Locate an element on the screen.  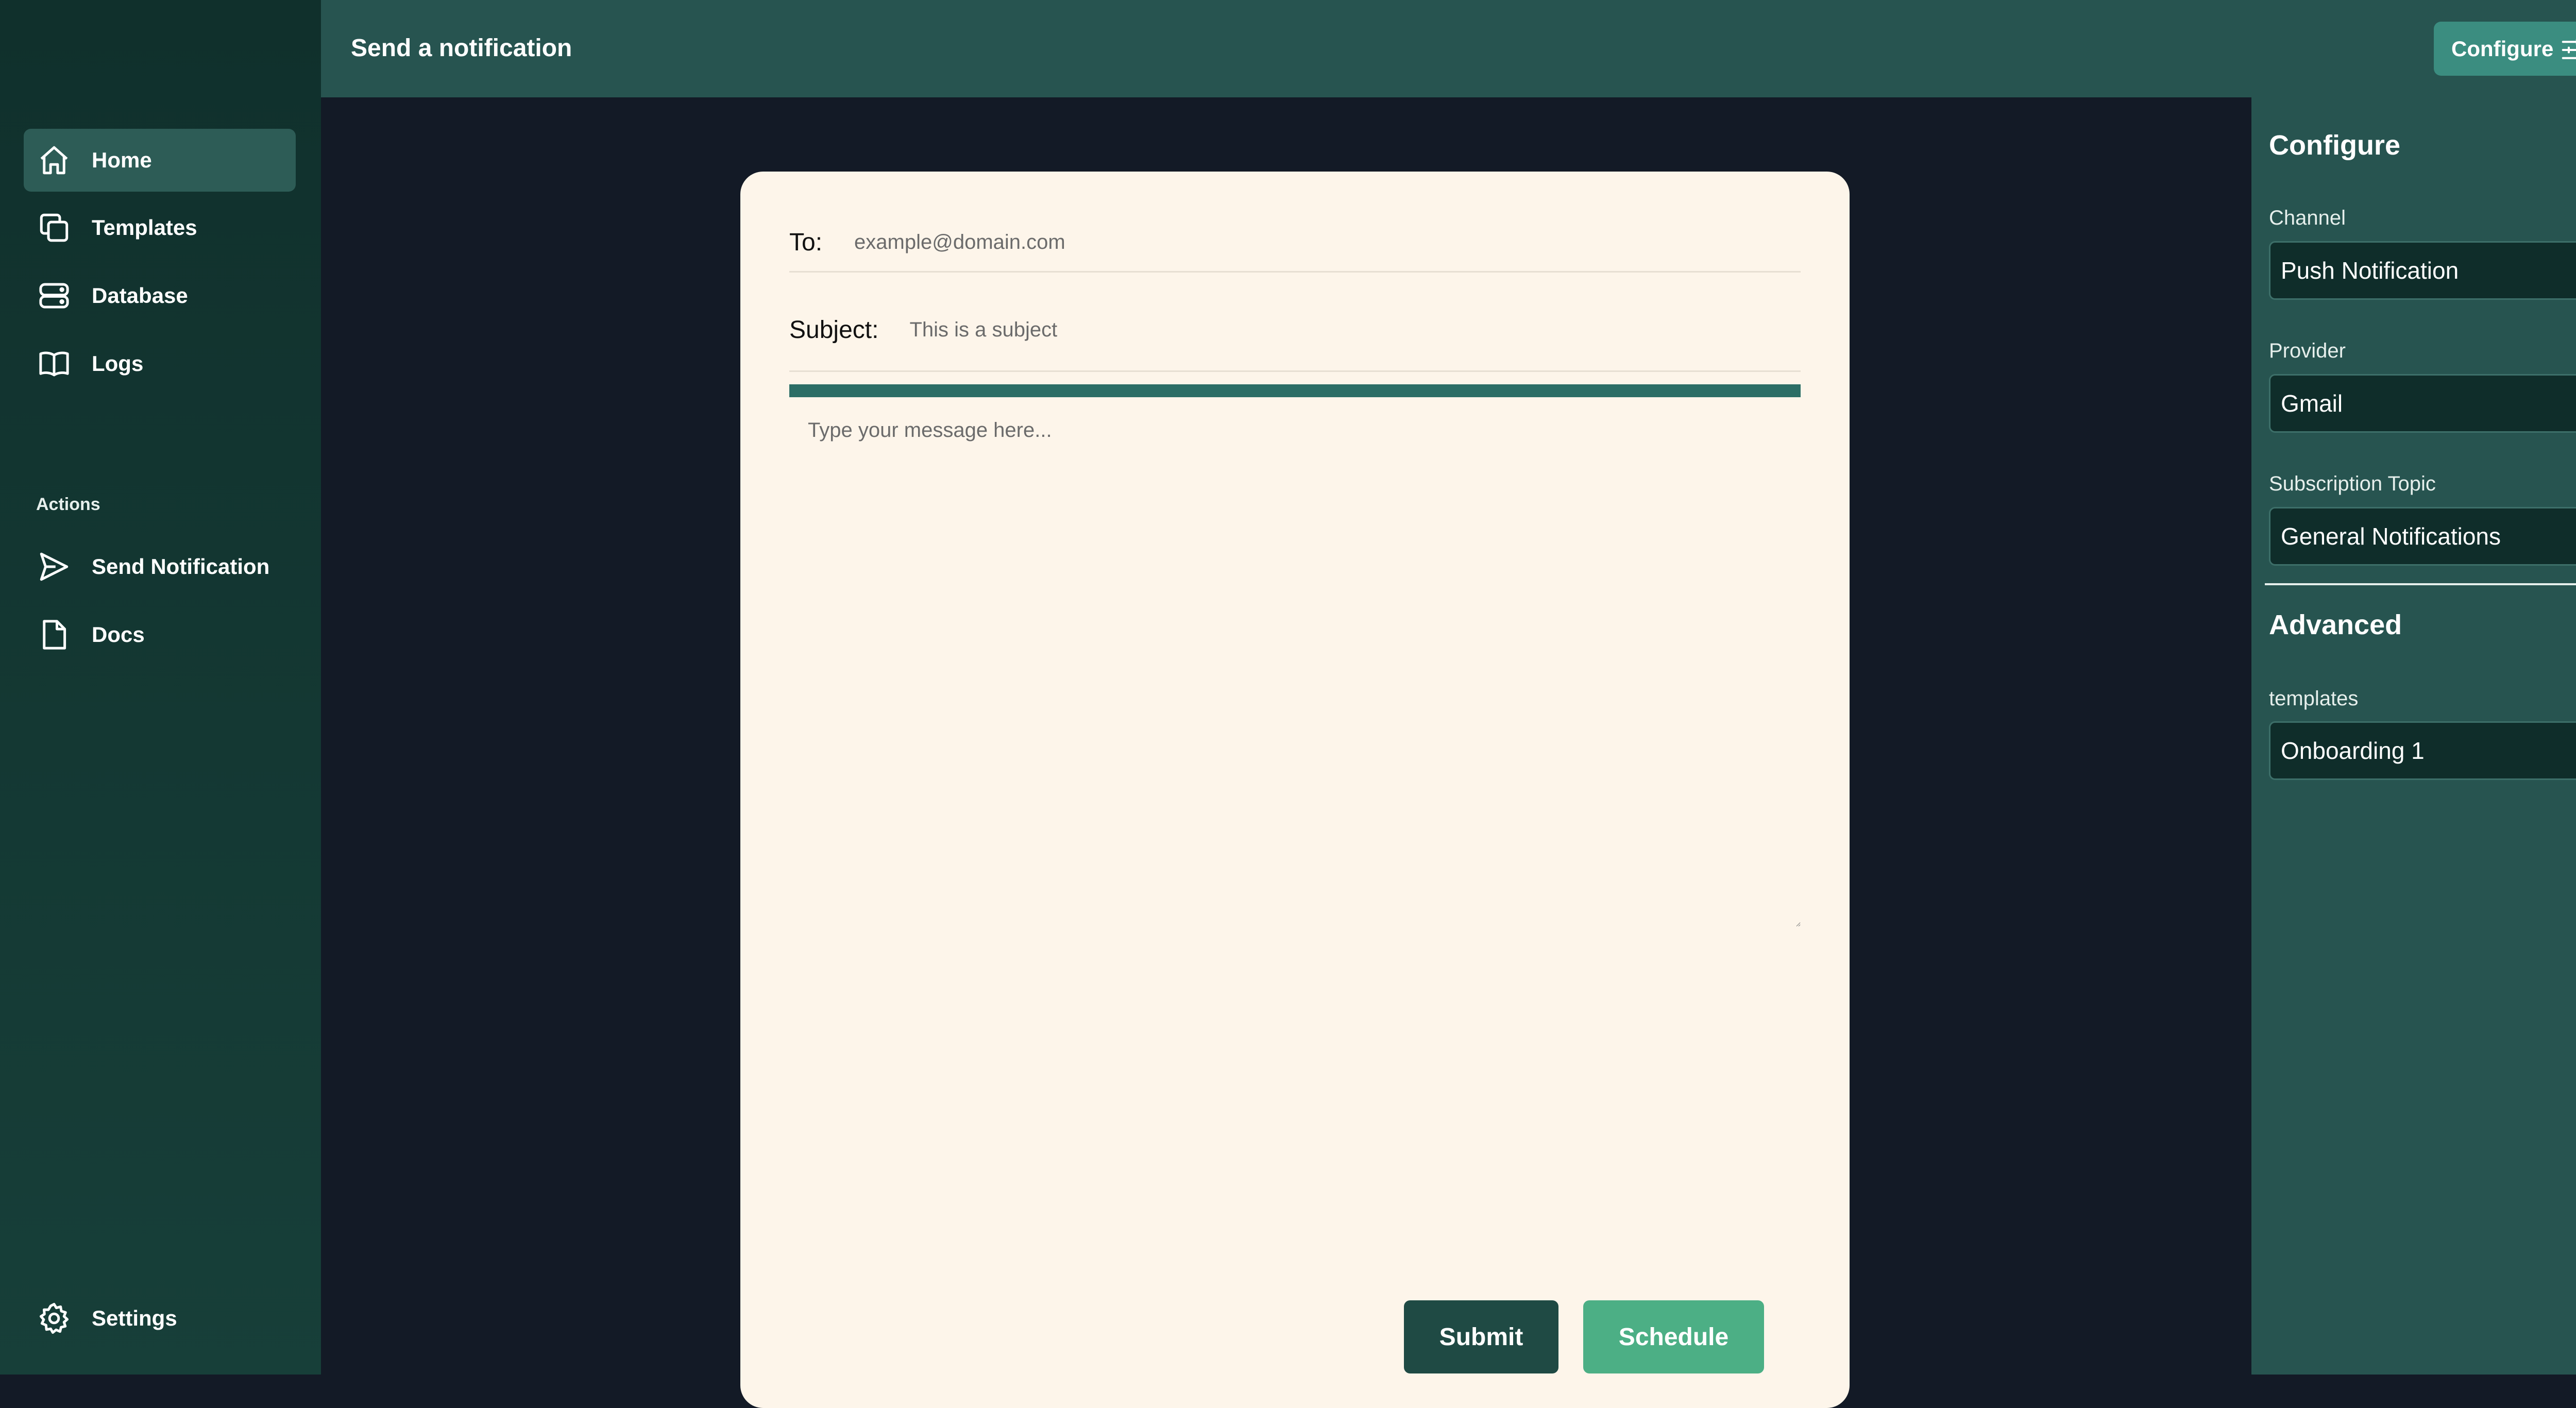
subject-row: Subject: is located at coordinates (1295, 330).